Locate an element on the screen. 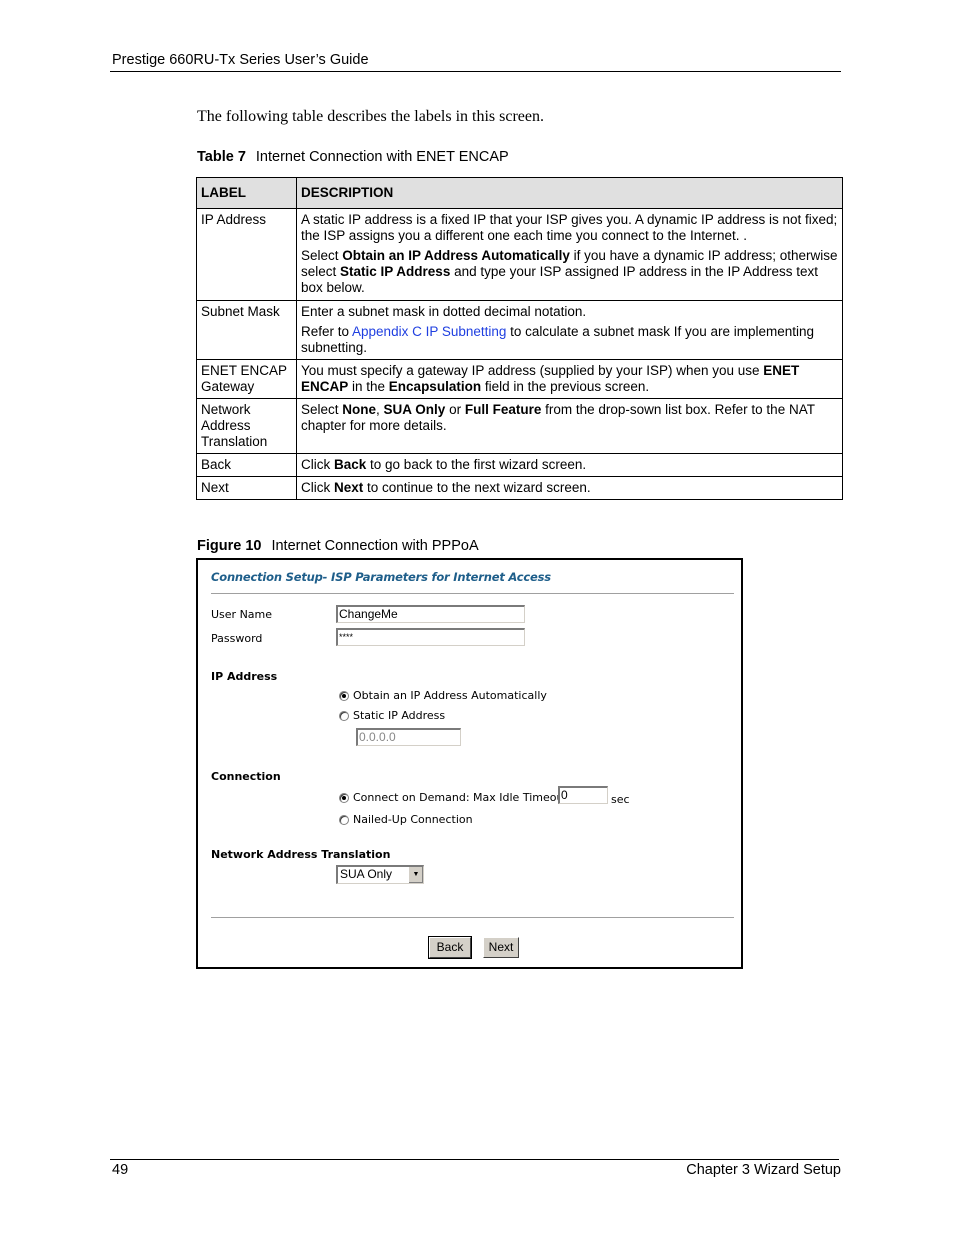 The height and width of the screenshot is (1235, 954). obtain-ip-automatically-radio is located at coordinates (344, 695).